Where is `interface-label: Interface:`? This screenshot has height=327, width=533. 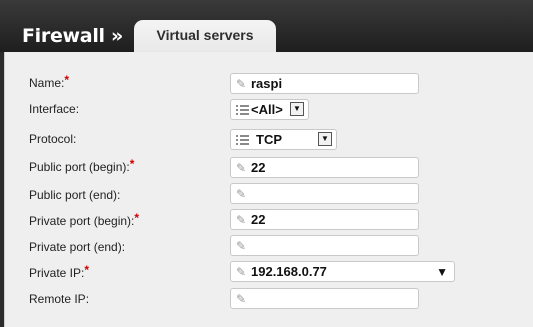 interface-label: Interface: is located at coordinates (54, 109).